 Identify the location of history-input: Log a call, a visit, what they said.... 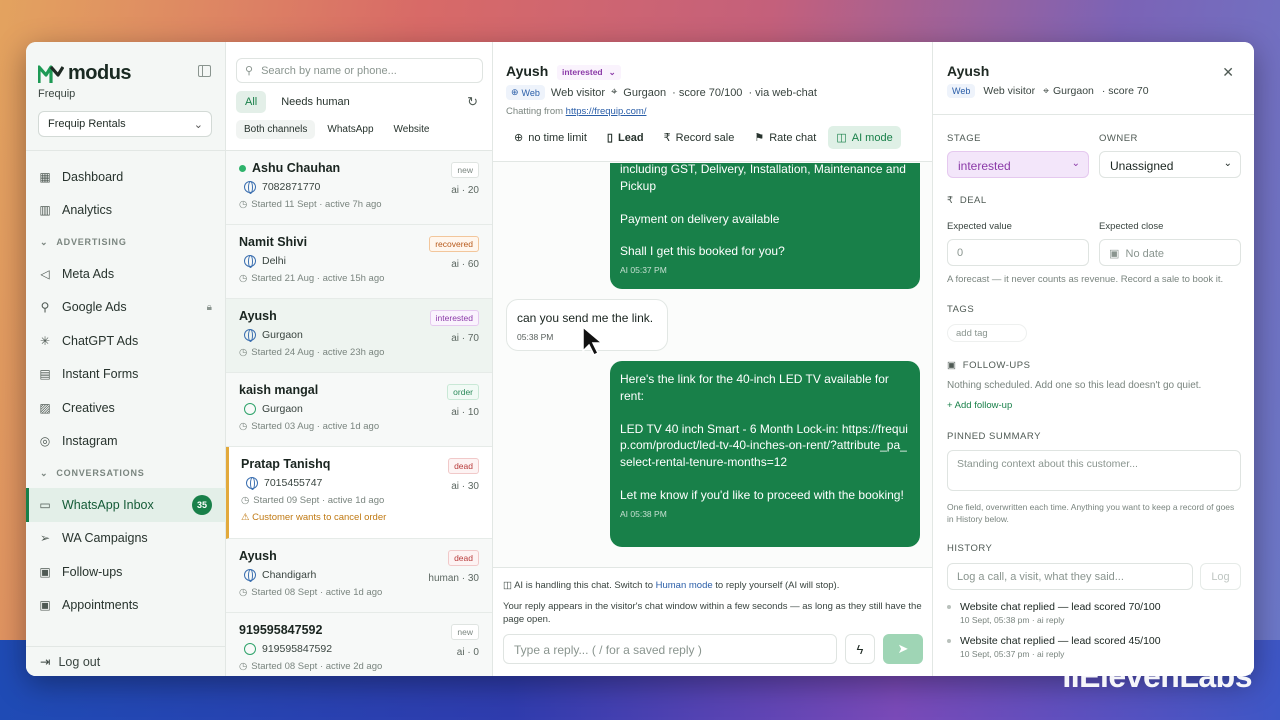
(1070, 576).